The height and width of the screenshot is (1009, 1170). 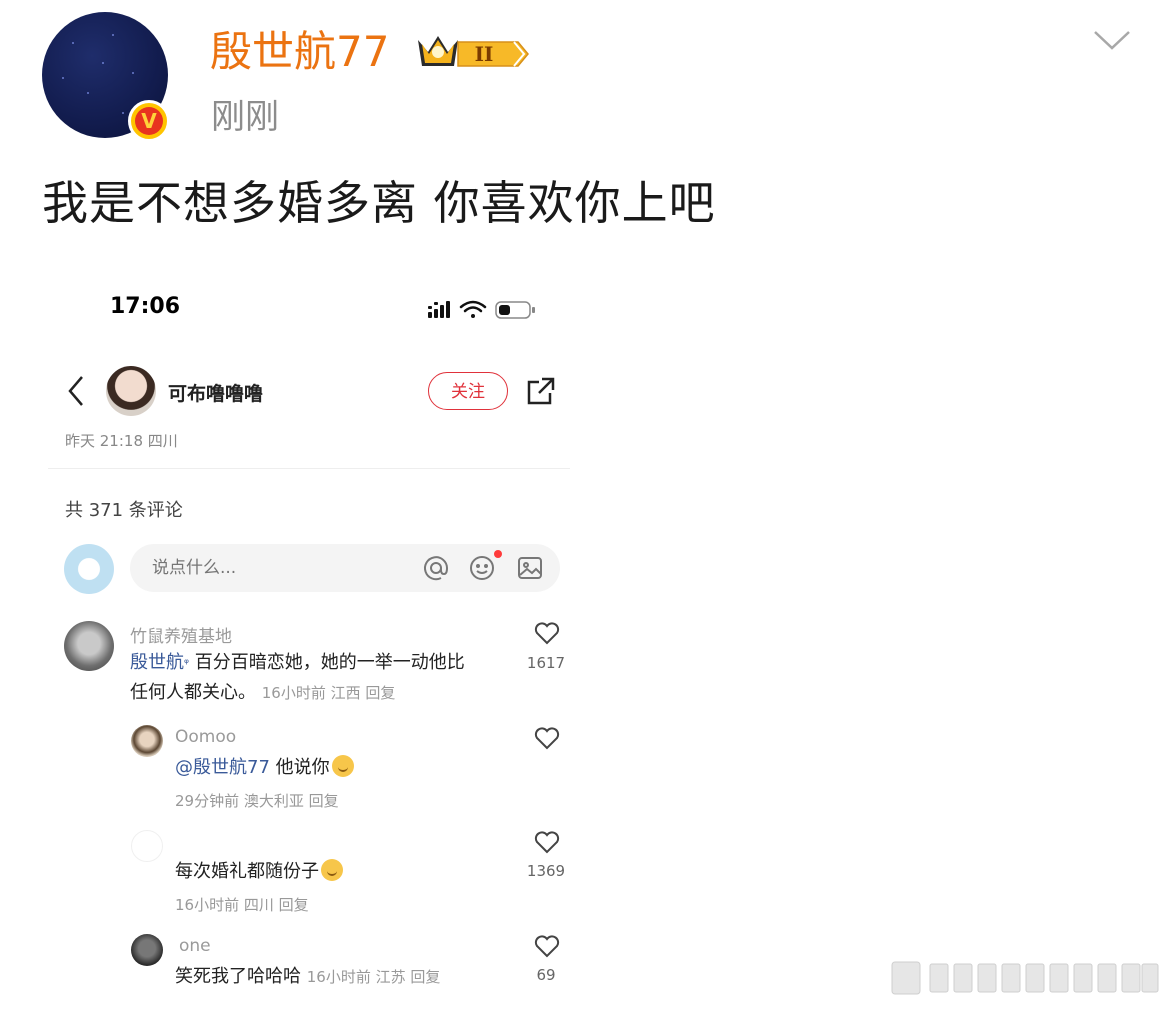 What do you see at coordinates (546, 871) in the screenshot?
I see `like-count: 1369` at bounding box center [546, 871].